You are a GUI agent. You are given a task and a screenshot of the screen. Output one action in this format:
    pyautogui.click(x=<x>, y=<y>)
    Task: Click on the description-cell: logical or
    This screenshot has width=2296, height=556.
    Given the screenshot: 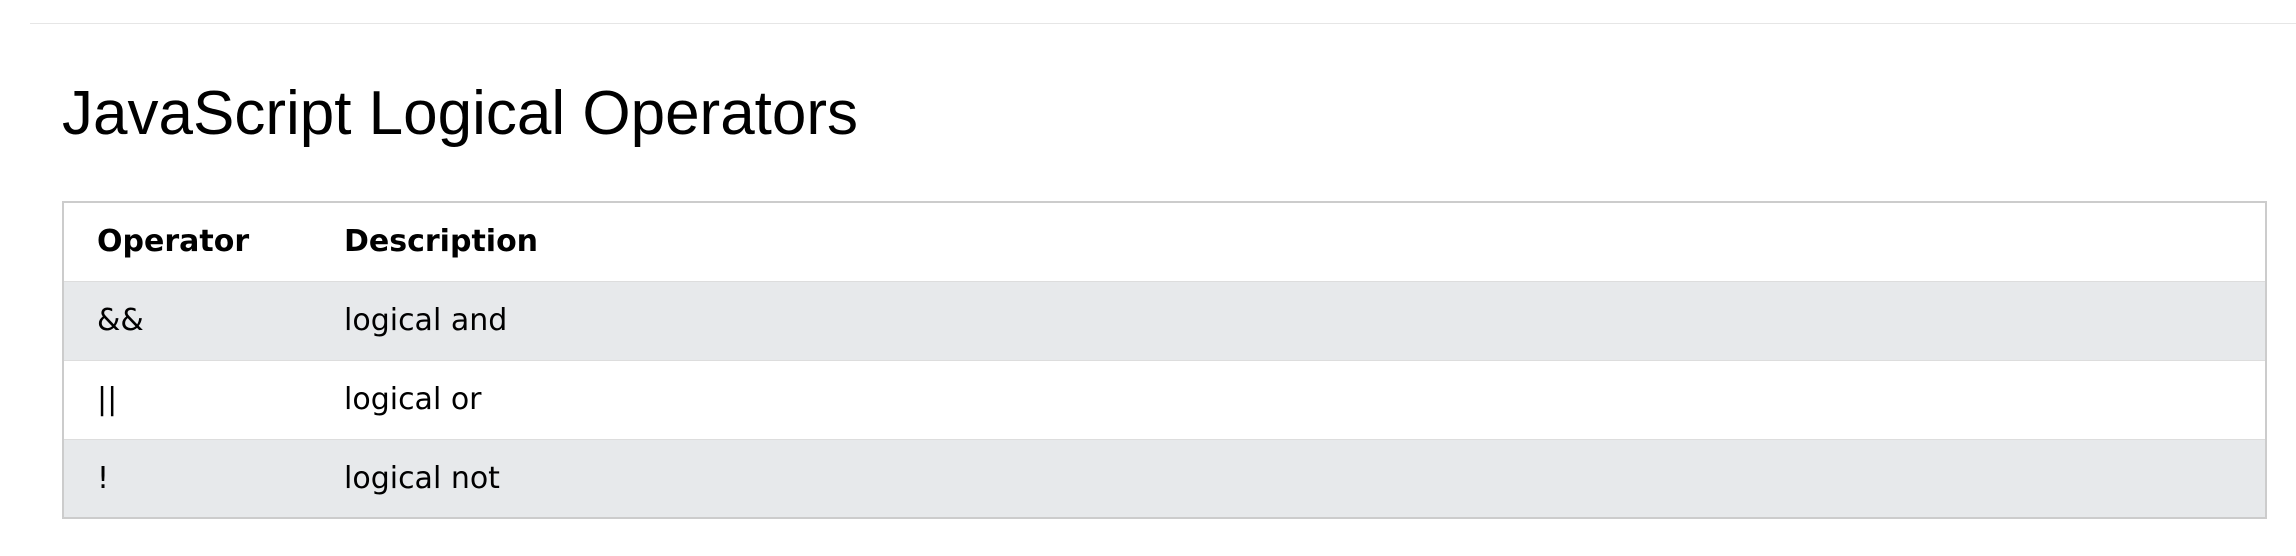 What is the action you would take?
    pyautogui.click(x=413, y=399)
    